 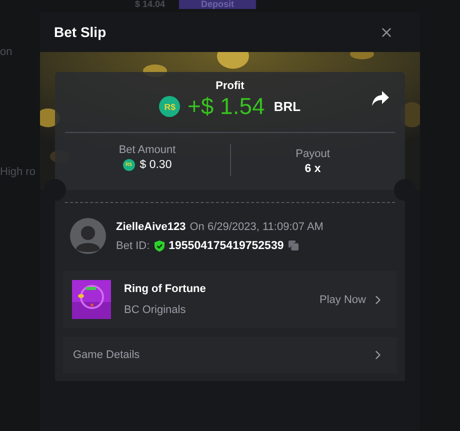 I want to click on page-text: on, so click(x=6, y=52).